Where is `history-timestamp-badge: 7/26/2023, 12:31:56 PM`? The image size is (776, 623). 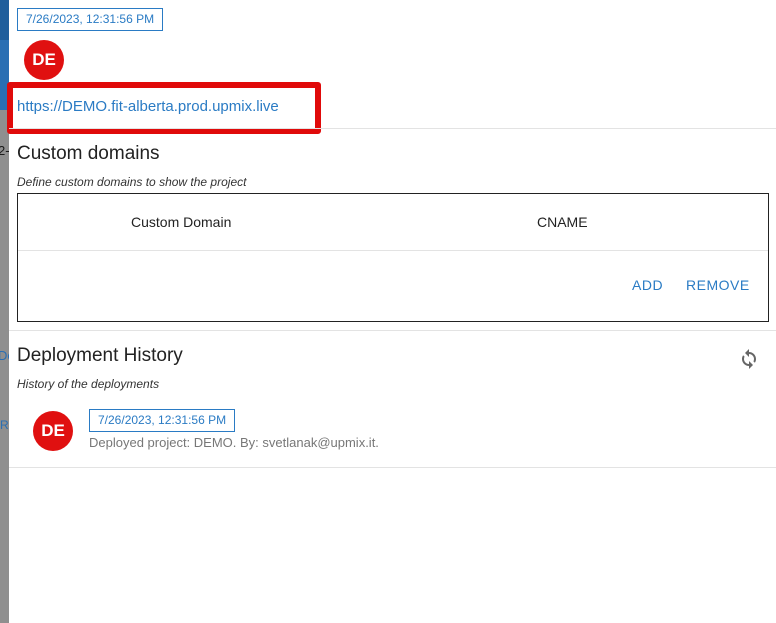
history-timestamp-badge: 7/26/2023, 12:31:56 PM is located at coordinates (162, 420).